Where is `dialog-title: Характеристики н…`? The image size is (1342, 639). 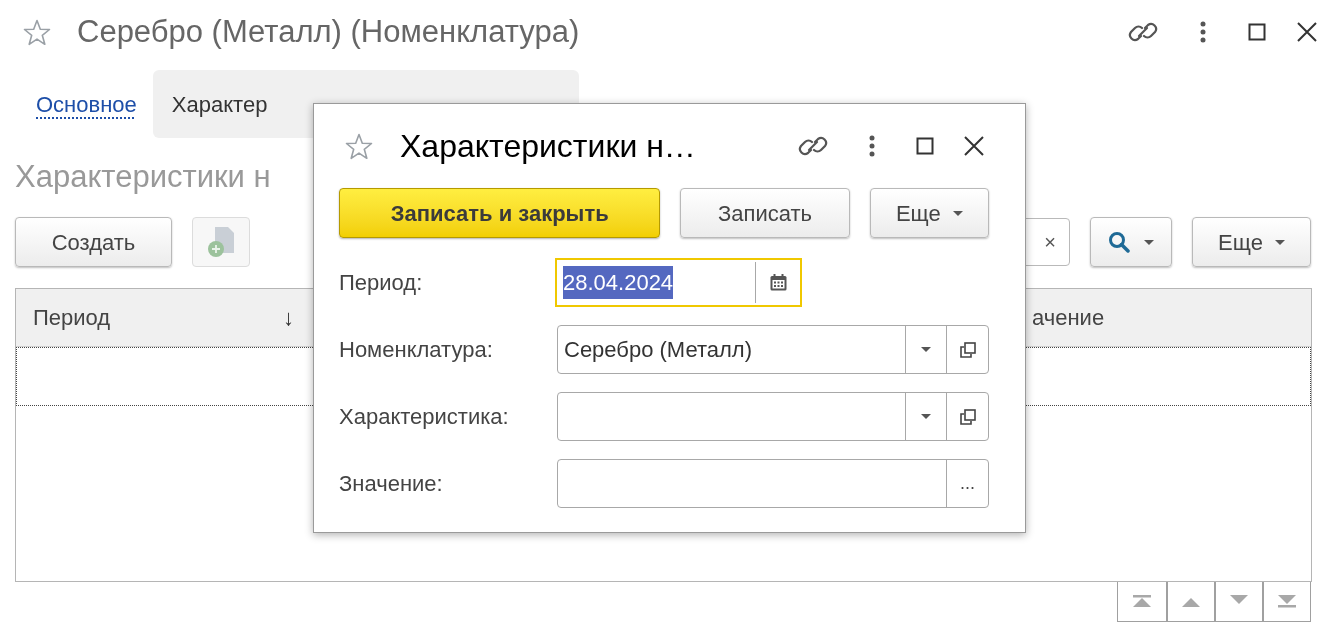 dialog-title: Характеристики н… is located at coordinates (548, 146).